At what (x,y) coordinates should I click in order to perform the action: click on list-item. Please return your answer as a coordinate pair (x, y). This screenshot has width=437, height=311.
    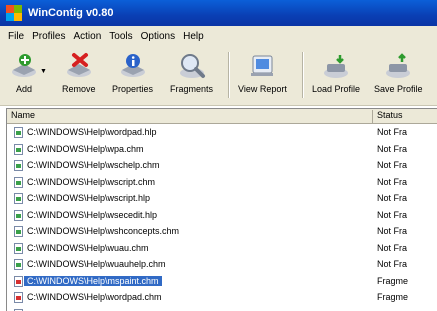
    Looking at the image, I should click on (222, 309).